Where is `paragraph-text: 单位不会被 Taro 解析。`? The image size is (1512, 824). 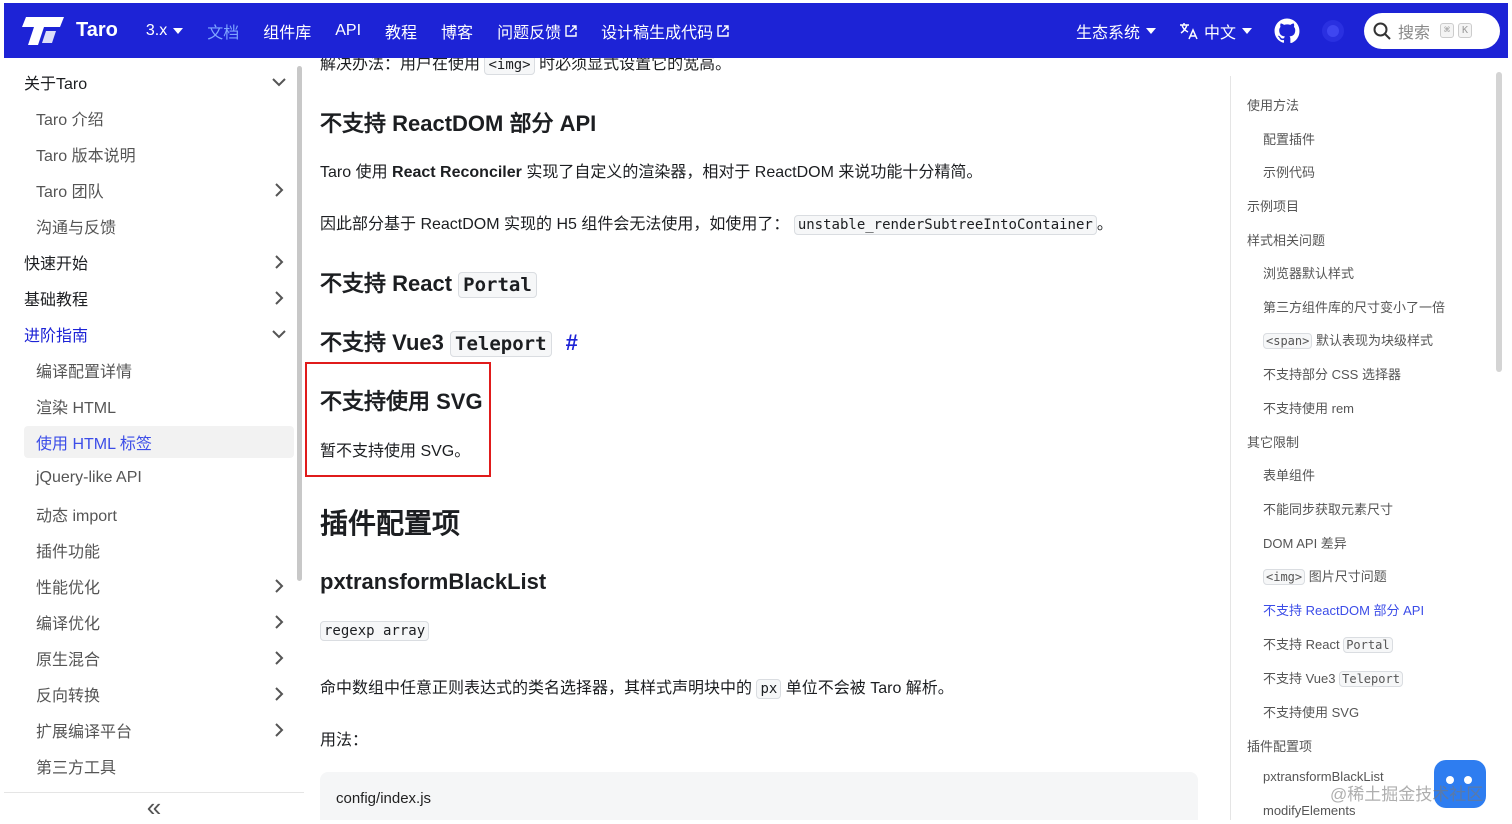
paragraph-text: 单位不会被 Taro 解析。 is located at coordinates (869, 688).